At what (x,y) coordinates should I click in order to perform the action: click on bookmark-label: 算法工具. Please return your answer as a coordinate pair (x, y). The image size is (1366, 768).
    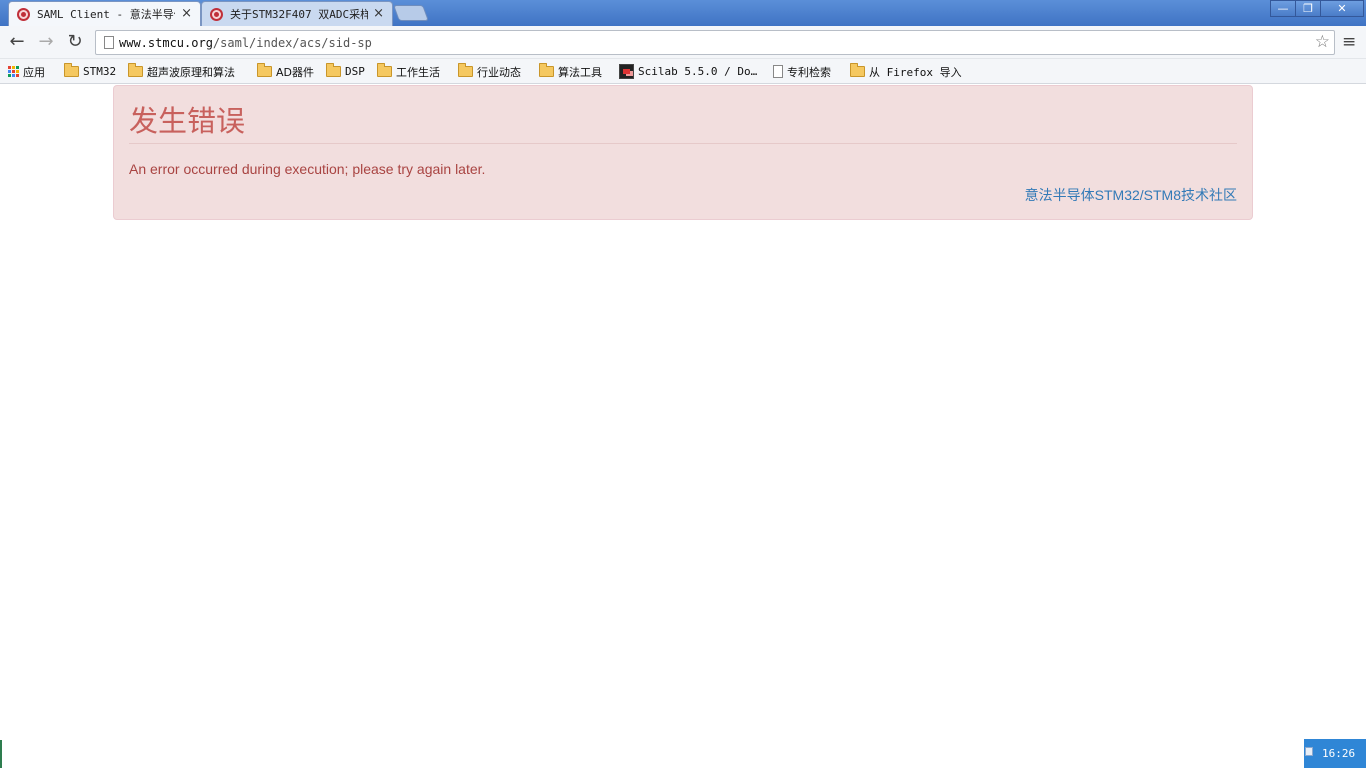
    Looking at the image, I should click on (580, 72).